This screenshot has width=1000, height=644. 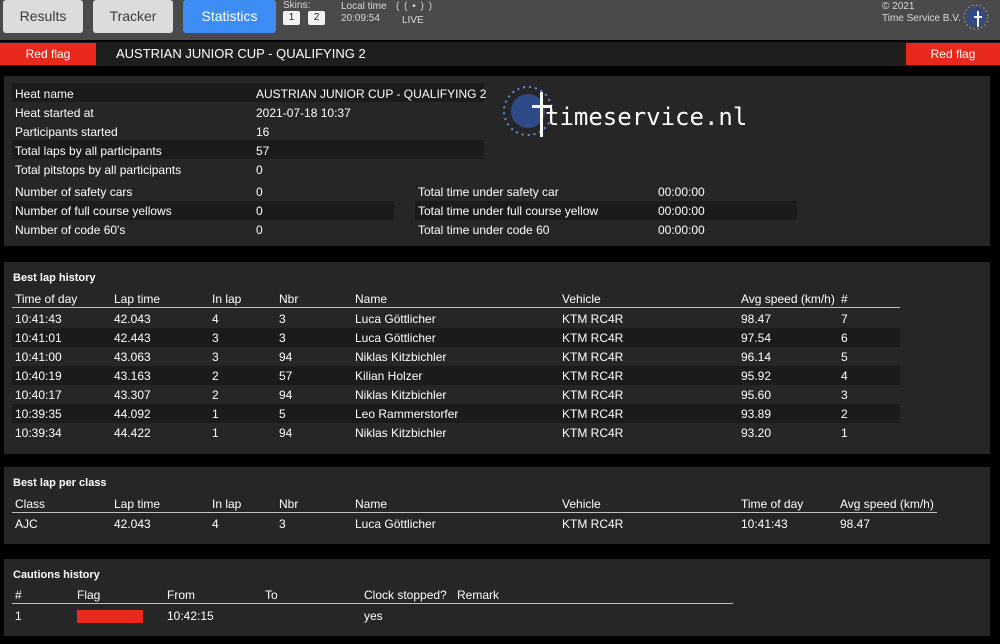 I want to click on best-lap-row-5-cell-7: 2, so click(x=844, y=414).